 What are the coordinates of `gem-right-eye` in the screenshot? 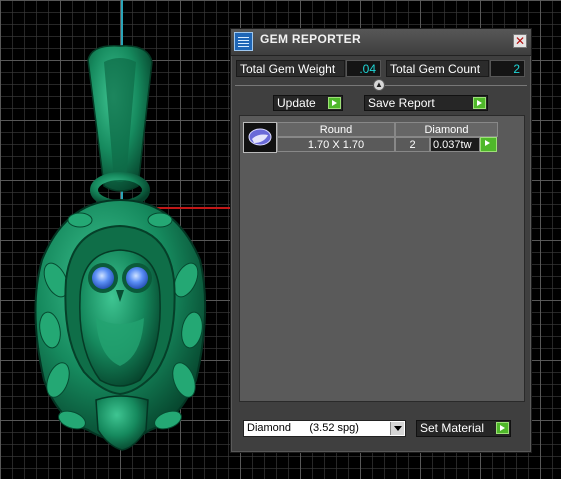 It's located at (137, 278).